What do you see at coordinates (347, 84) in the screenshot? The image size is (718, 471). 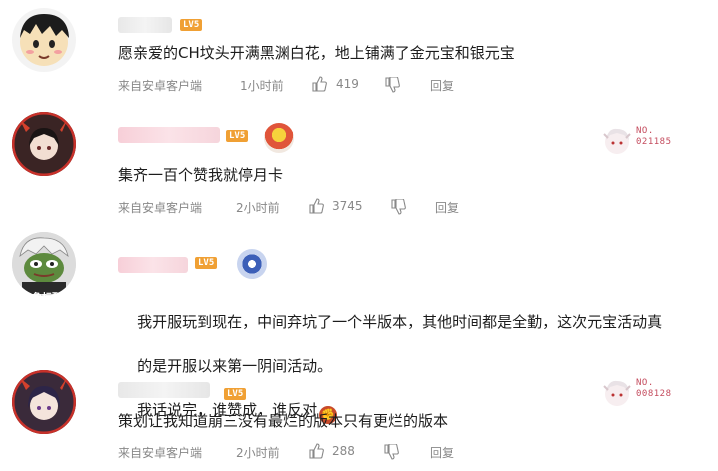 I see `like-count: 419` at bounding box center [347, 84].